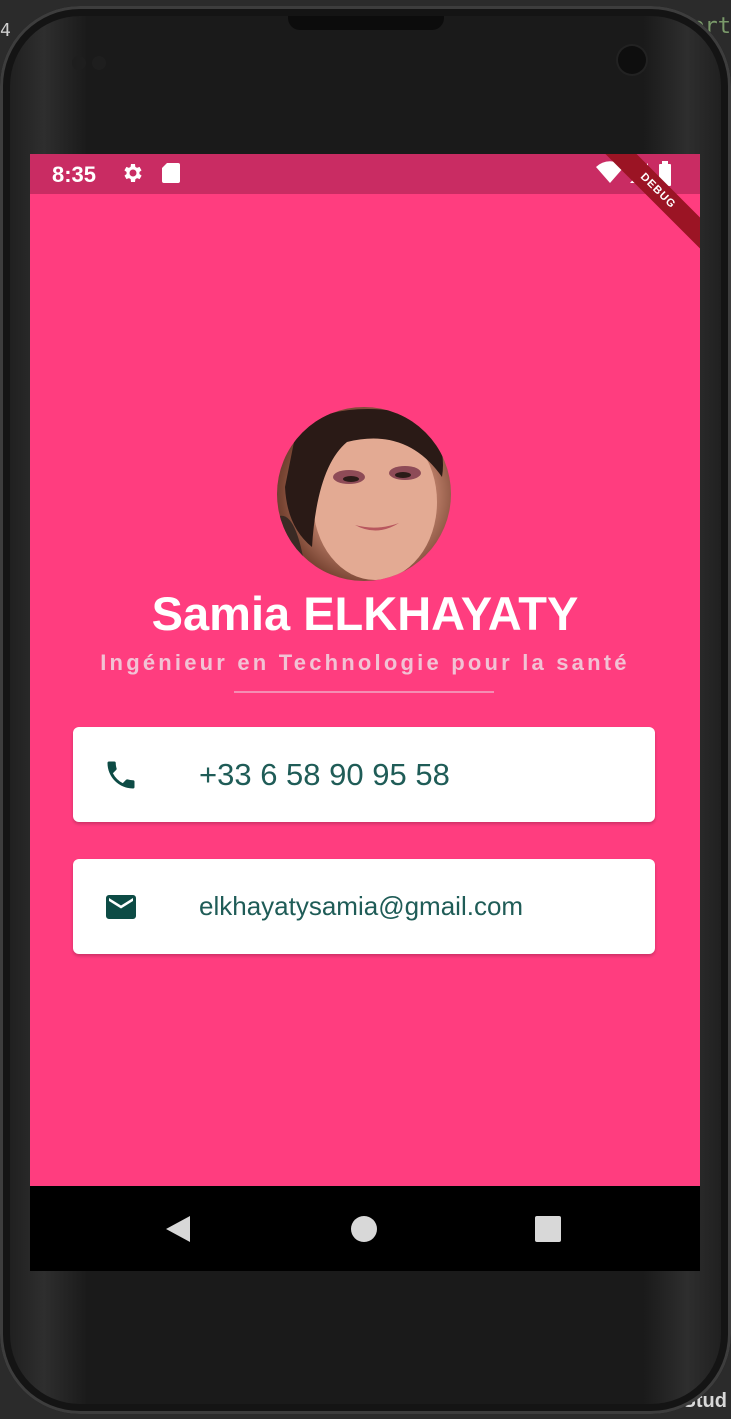 The width and height of the screenshot is (731, 1419). I want to click on mail-icon, so click(121, 907).